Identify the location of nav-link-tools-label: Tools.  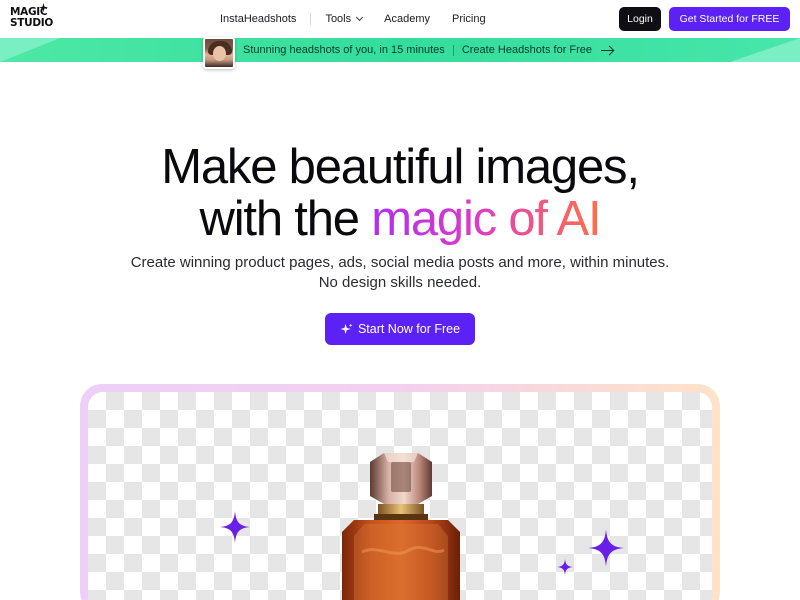
(338, 19).